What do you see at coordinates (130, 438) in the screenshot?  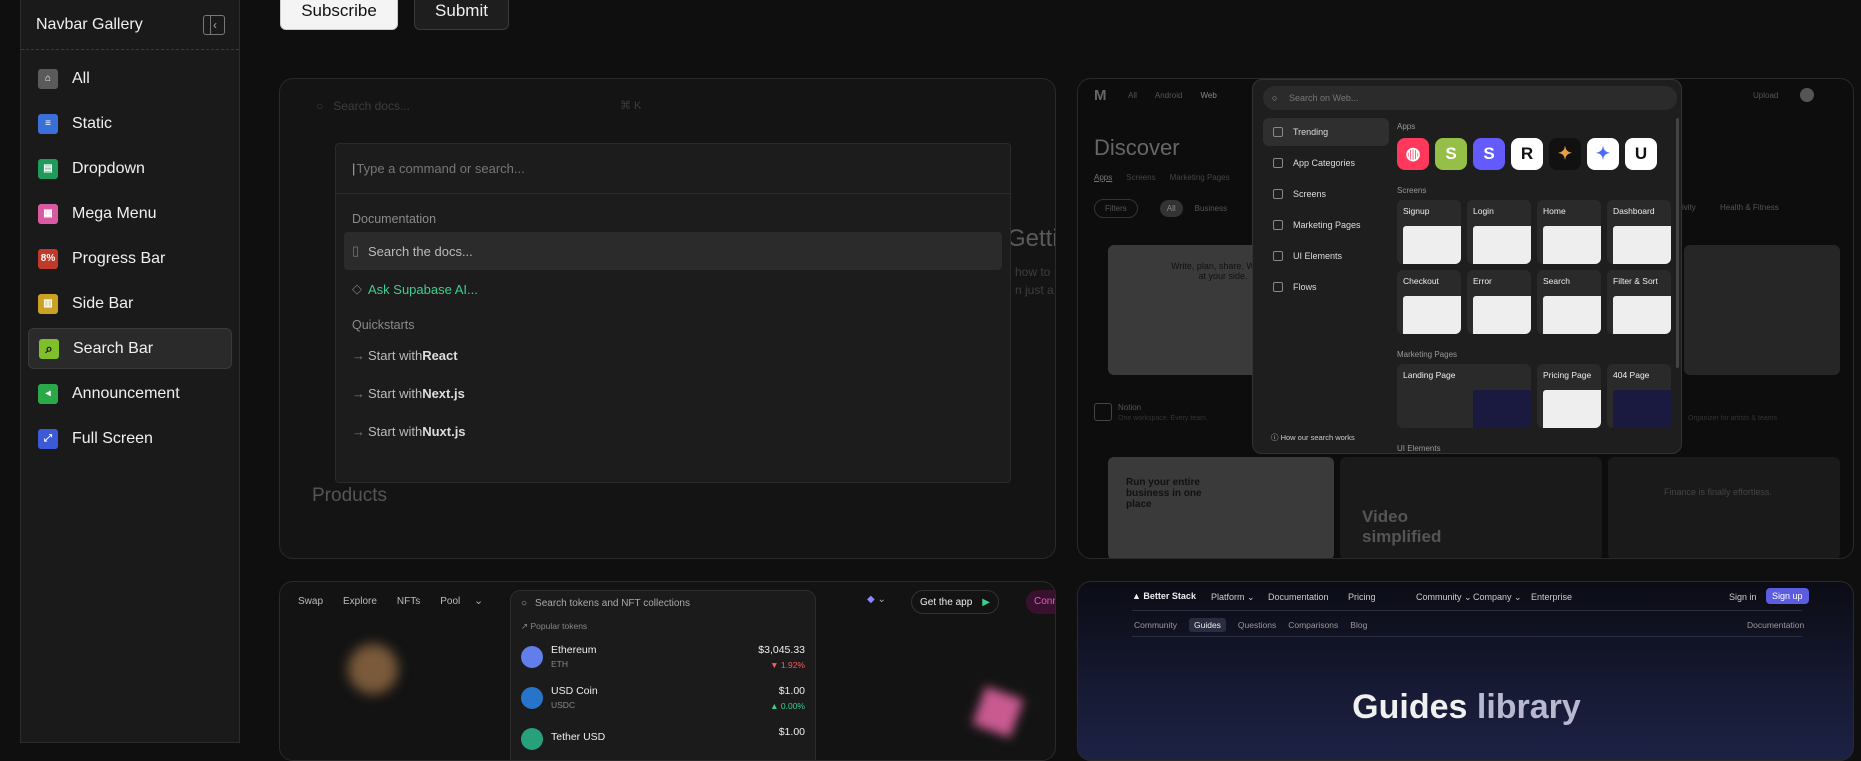 I see `sidebar-item-full-screen: ⤢ Full Screen` at bounding box center [130, 438].